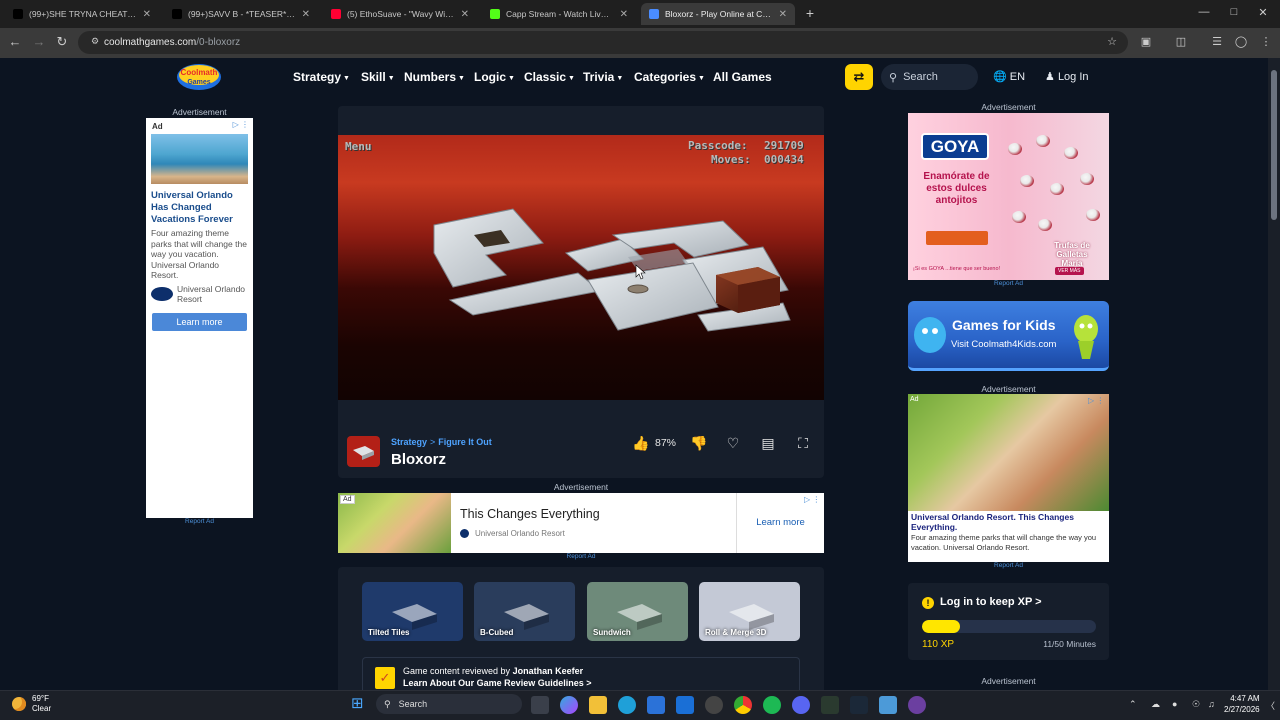 The height and width of the screenshot is (720, 1280). I want to click on forward-icon: →, so click(39, 41).